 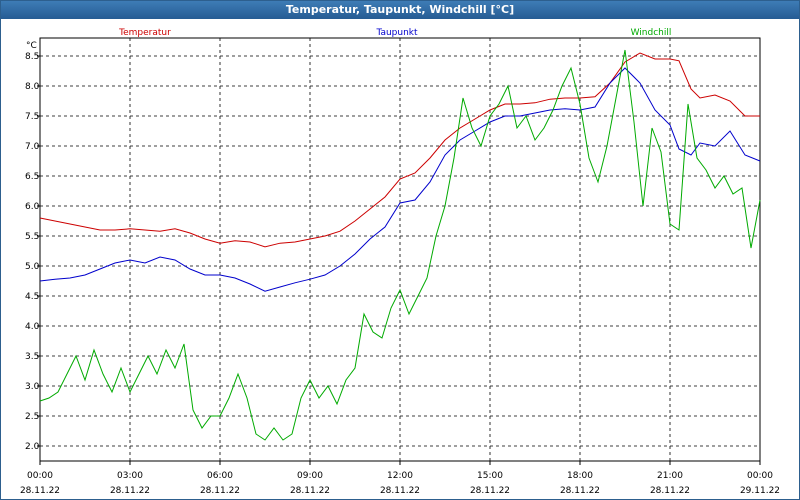 I want to click on legend-temperatur: Temperatur, so click(x=144, y=33).